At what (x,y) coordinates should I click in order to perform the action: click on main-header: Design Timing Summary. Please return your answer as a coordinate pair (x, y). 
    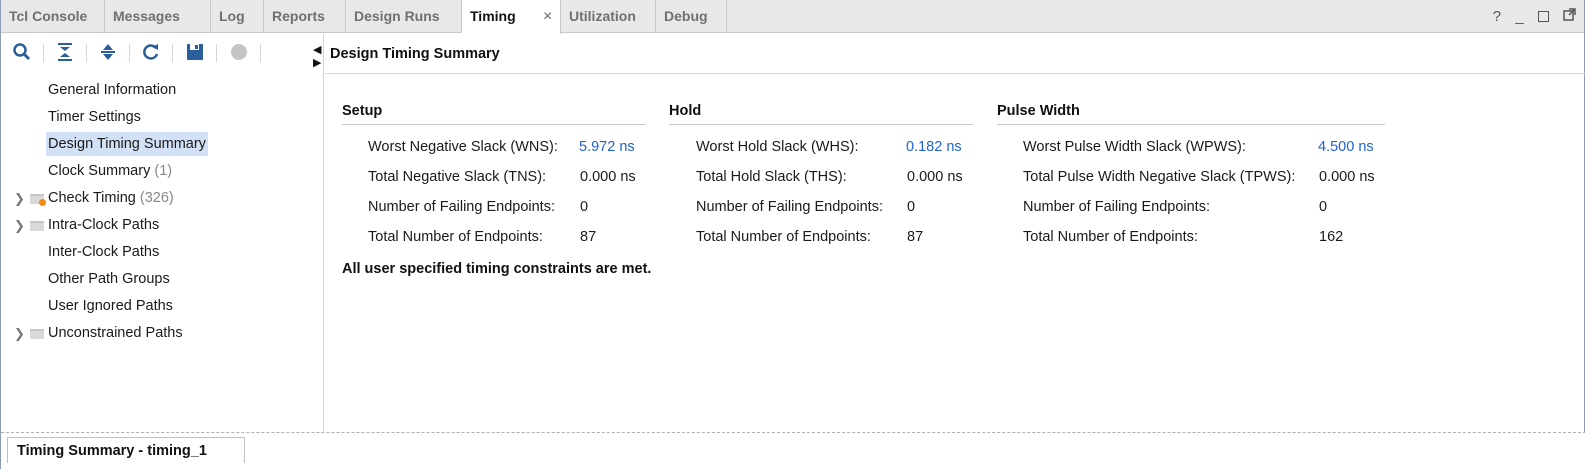
    Looking at the image, I should click on (955, 54).